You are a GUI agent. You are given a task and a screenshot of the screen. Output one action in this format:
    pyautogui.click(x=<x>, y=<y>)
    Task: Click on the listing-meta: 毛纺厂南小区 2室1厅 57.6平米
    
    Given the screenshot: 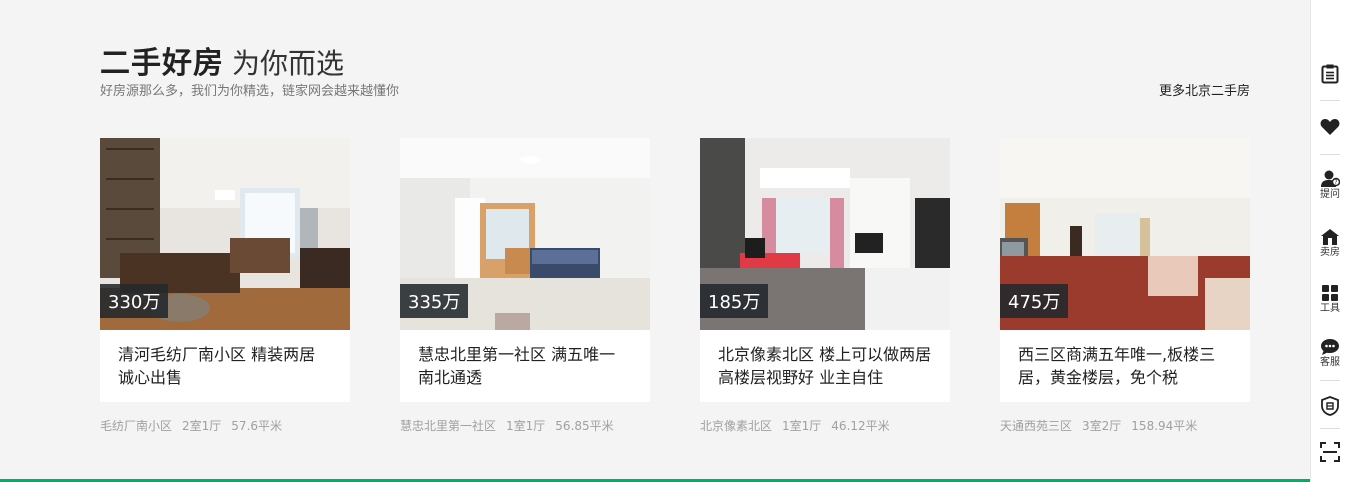 What is the action you would take?
    pyautogui.click(x=225, y=425)
    